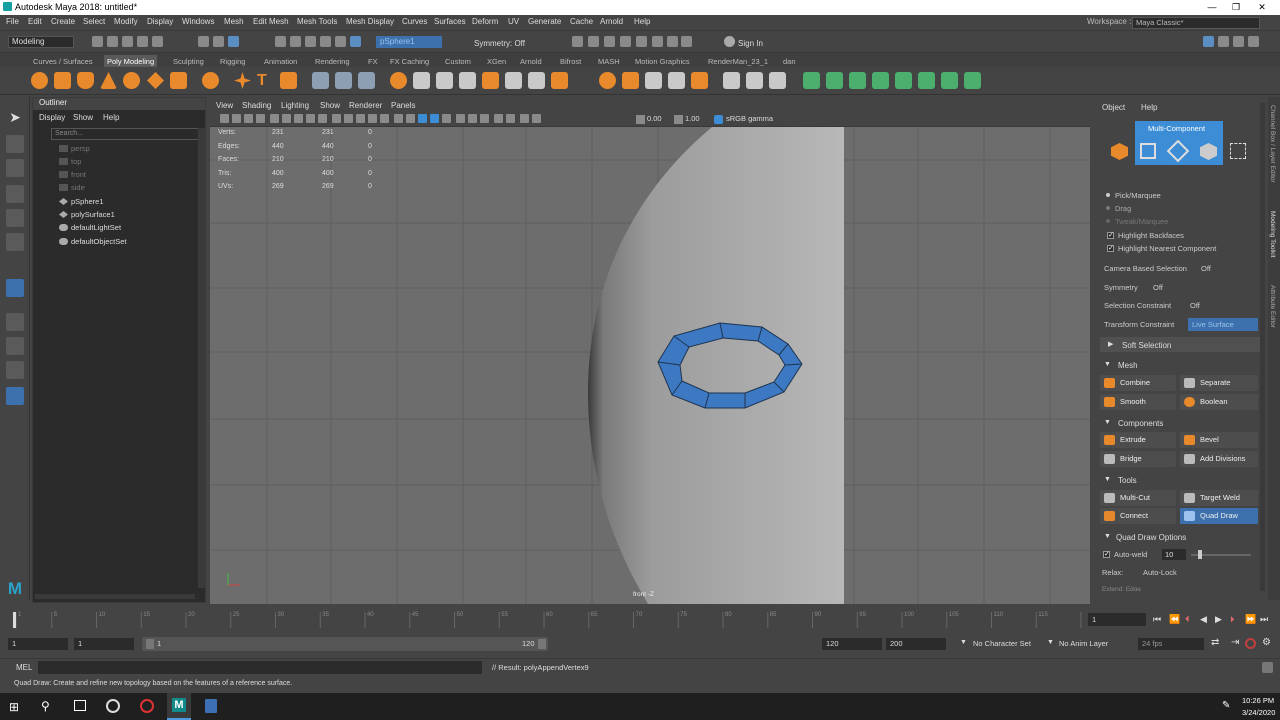 The width and height of the screenshot is (1280, 720). I want to click on menu-file: File, so click(12, 21).